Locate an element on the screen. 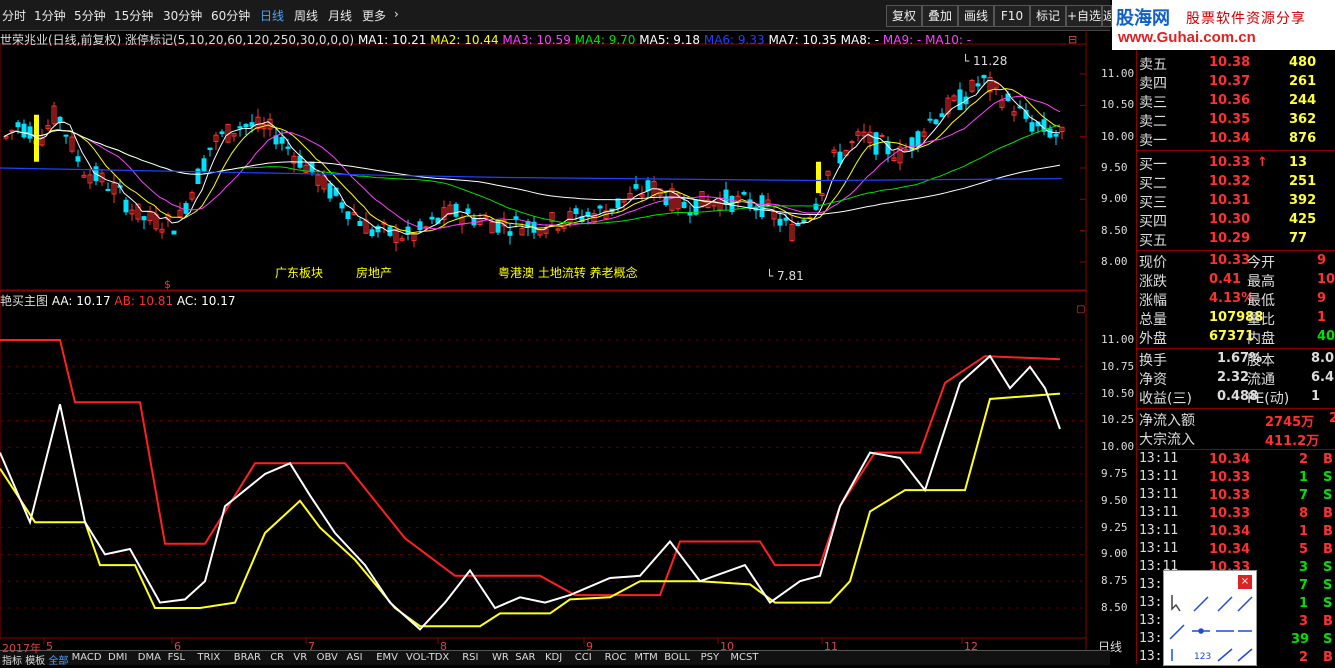  indicator-tab: DMI is located at coordinates (117, 657).